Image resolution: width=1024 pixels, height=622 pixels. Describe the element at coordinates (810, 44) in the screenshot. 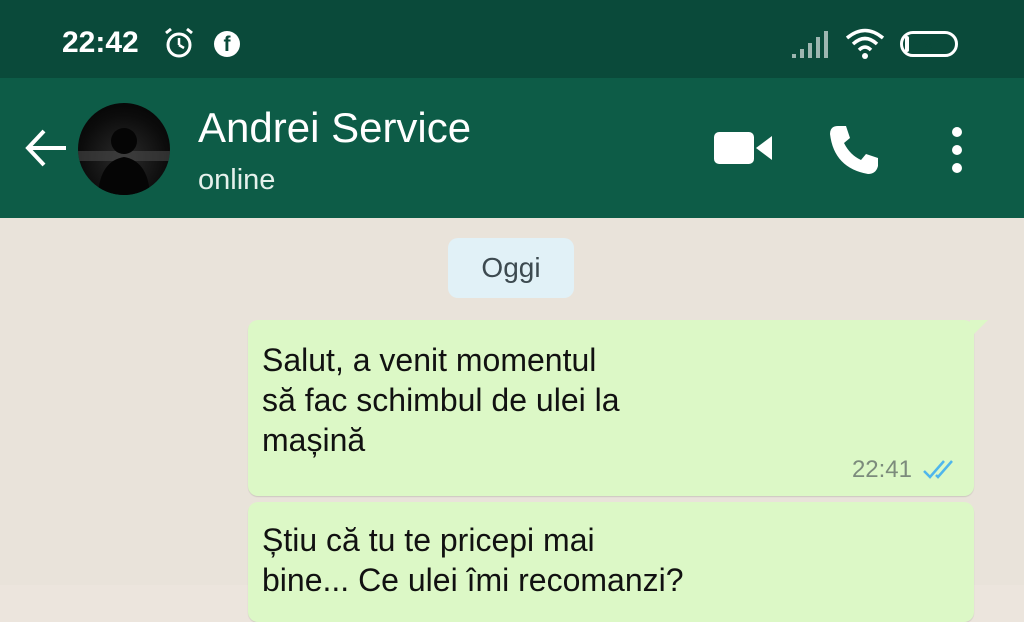

I see `cell-signal-icon` at that location.